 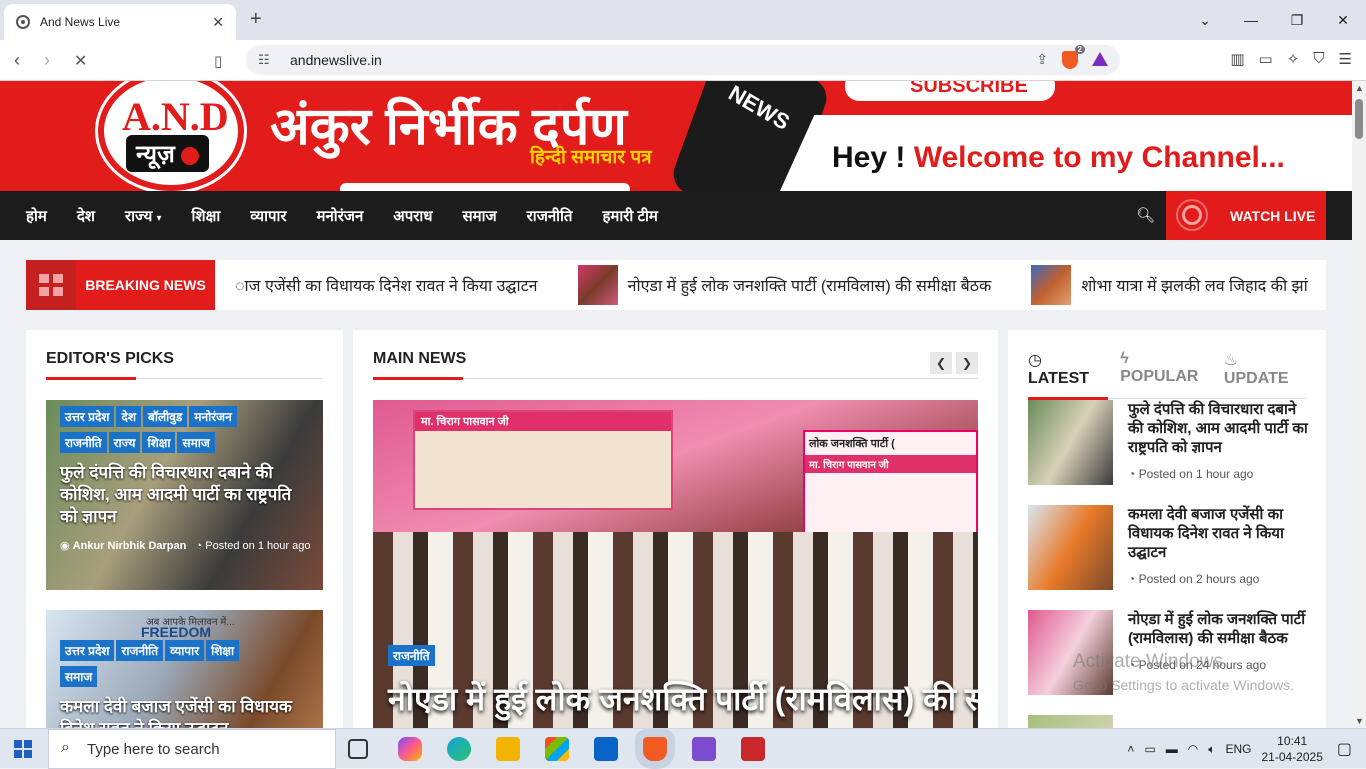 What do you see at coordinates (1291, 749) in the screenshot?
I see `clock: 10:41 21-04-2025` at bounding box center [1291, 749].